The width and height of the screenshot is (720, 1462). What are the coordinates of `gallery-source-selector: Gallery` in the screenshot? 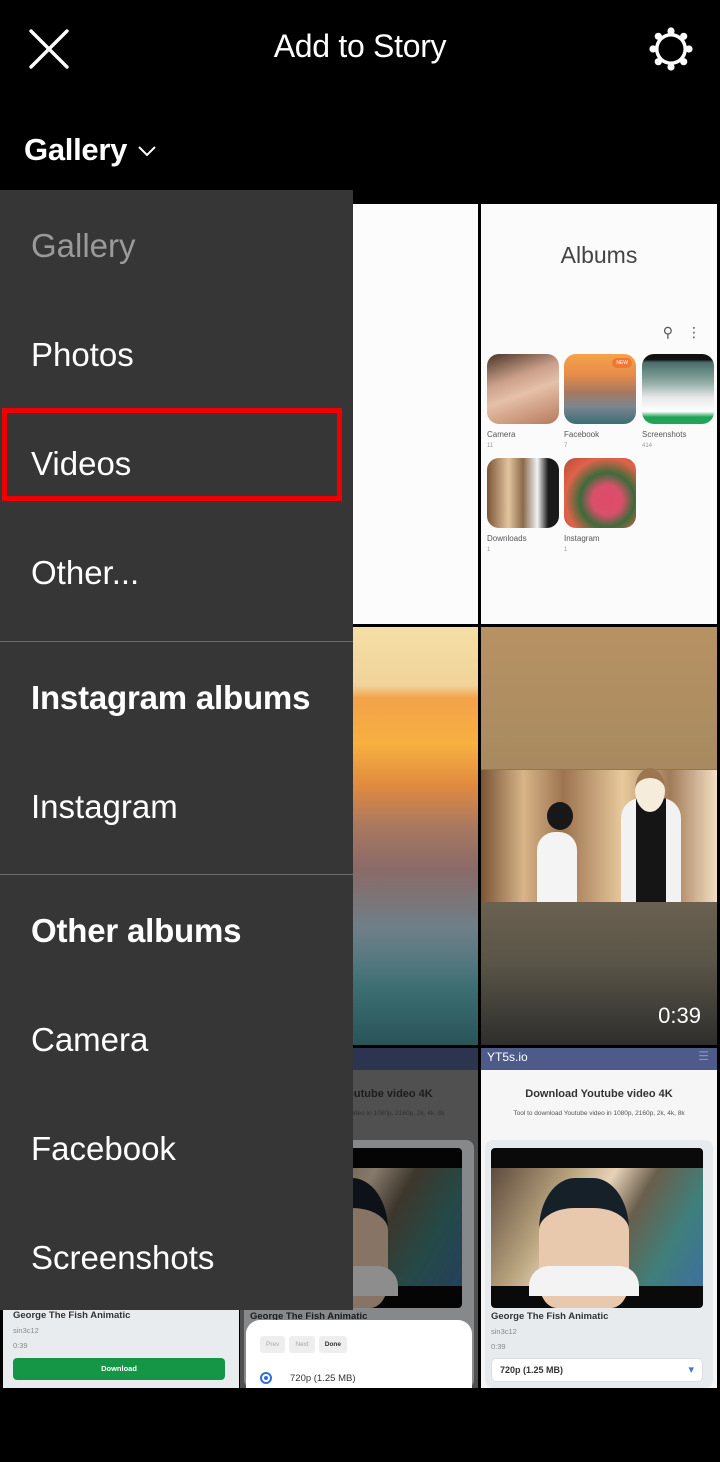 It's located at (90, 150).